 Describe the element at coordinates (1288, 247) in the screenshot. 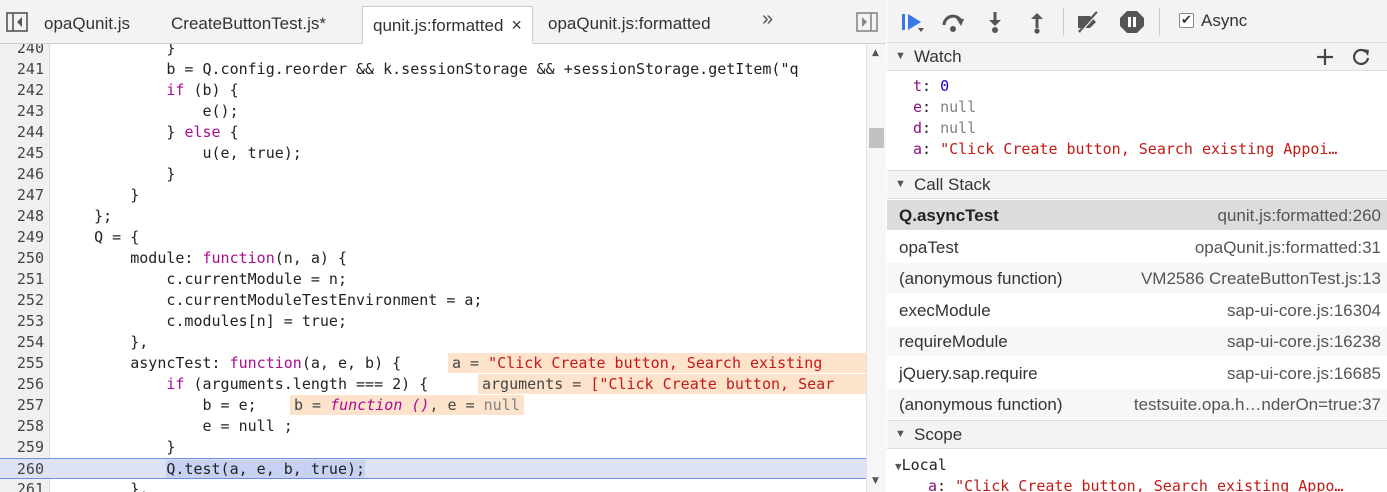

I see `frame-location-link: opaQunit.js:formatted:31` at that location.